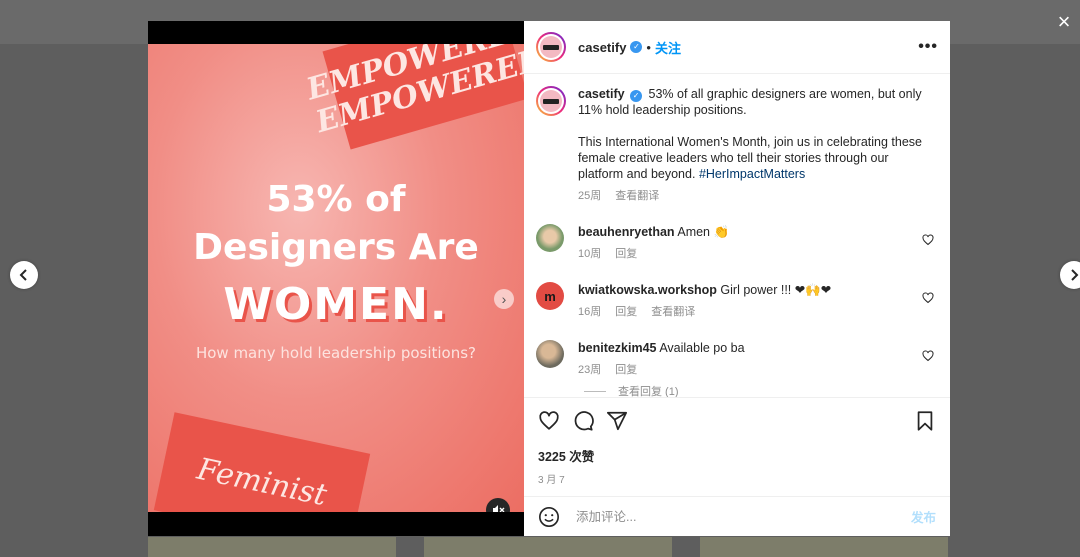 This screenshot has height=557, width=1080. Describe the element at coordinates (702, 348) in the screenshot. I see `comment-text: Available po ba` at that location.